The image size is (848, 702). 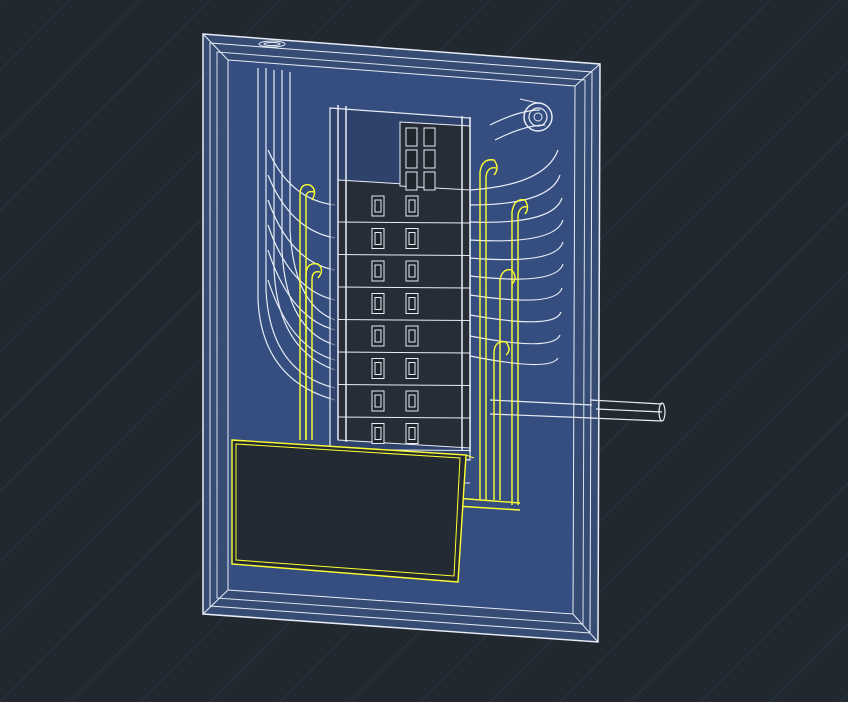 What do you see at coordinates (400, 283) in the screenshot?
I see `breaker-rail` at bounding box center [400, 283].